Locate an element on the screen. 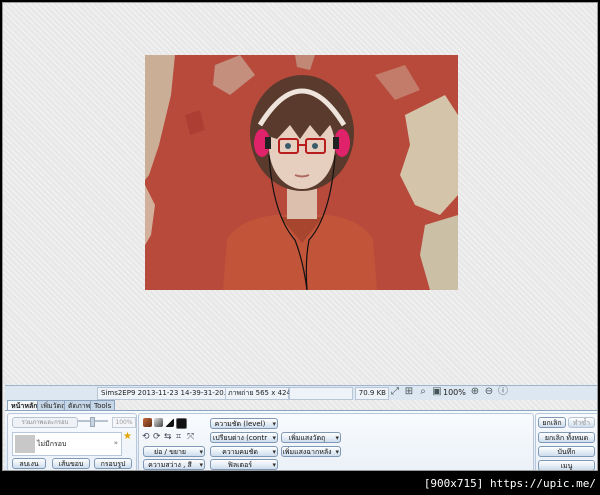  brightness-color-dropdown: ความสว่าง , สี is located at coordinates (174, 464).